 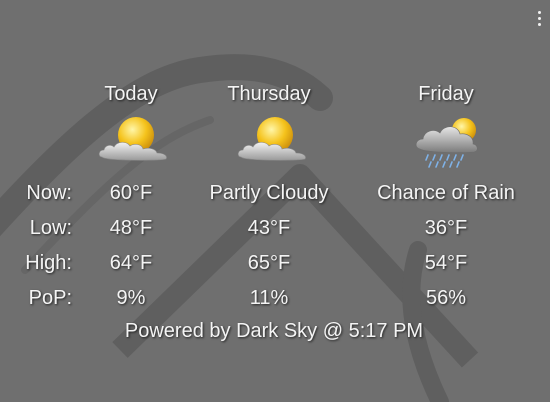 What do you see at coordinates (49, 193) in the screenshot?
I see `row-label-now: Now:` at bounding box center [49, 193].